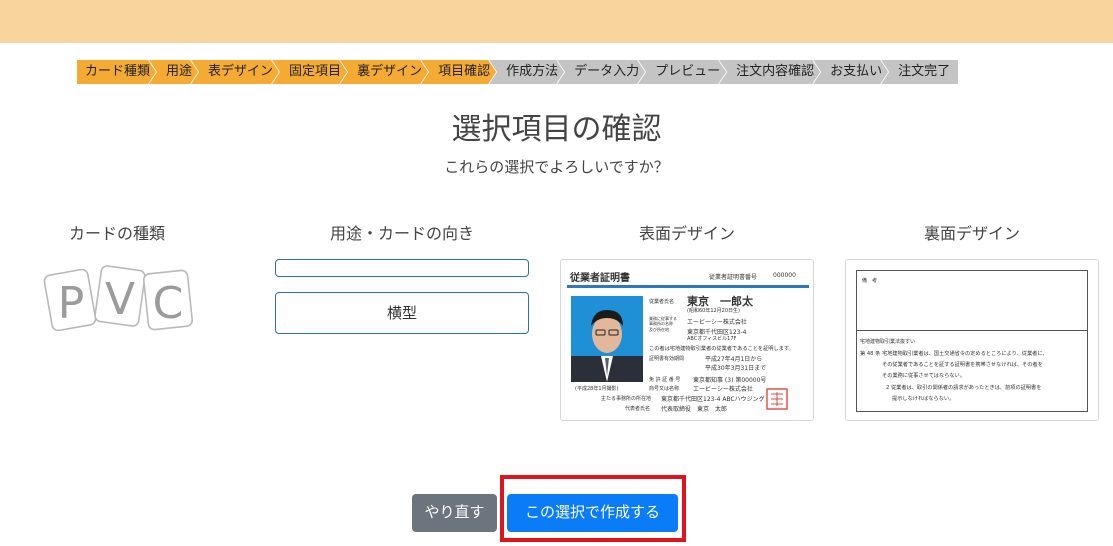 The image size is (1113, 546). Describe the element at coordinates (686, 233) in the screenshot. I see `front-design-label: 表面デザイン` at that location.